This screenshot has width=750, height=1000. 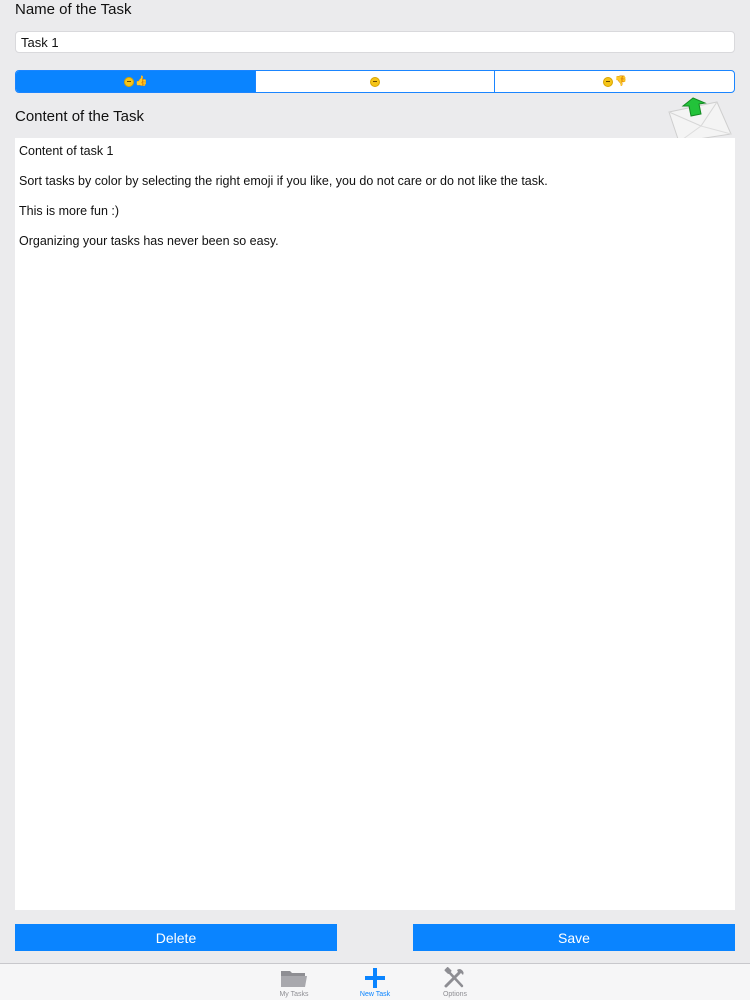 I want to click on tab-my-tasks: My Tasks, so click(x=294, y=982).